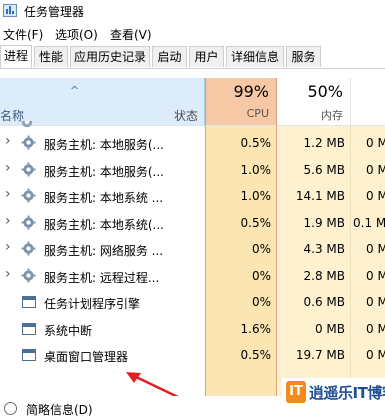  Describe the element at coordinates (23, 34) in the screenshot. I see `menu-file: 文件(F)` at that location.